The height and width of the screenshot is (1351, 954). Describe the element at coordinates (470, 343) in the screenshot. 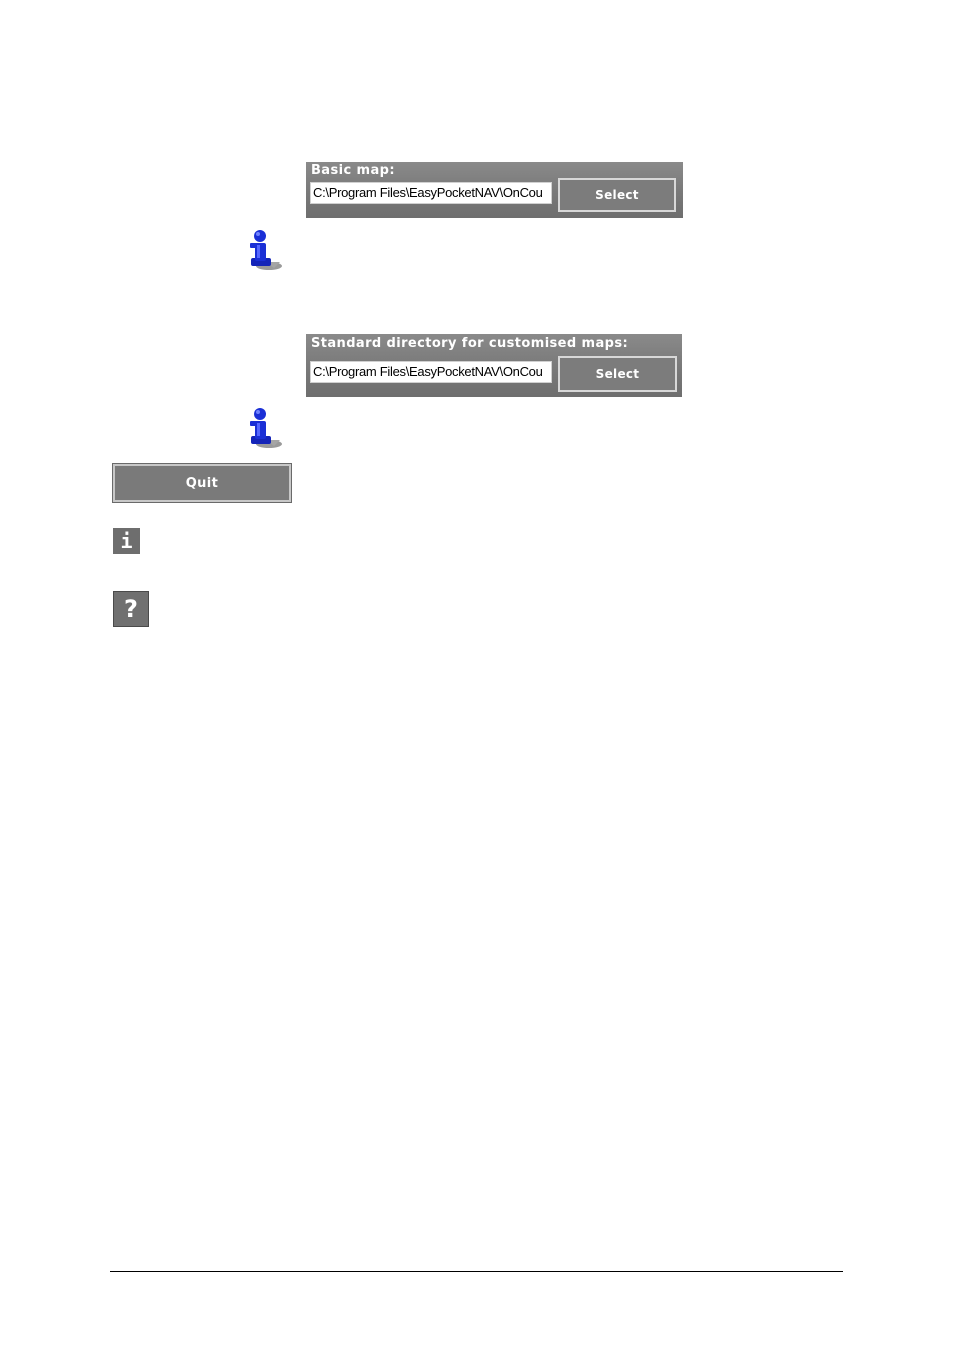

I see `custom-maps-title: Standard directory for customised maps:` at that location.